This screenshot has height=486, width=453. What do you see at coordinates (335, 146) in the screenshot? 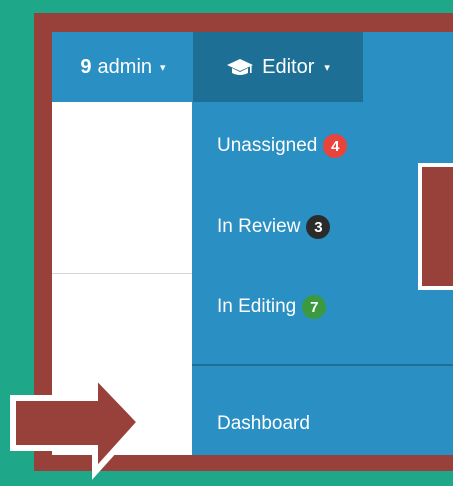
I see `count-badge: 4` at bounding box center [335, 146].